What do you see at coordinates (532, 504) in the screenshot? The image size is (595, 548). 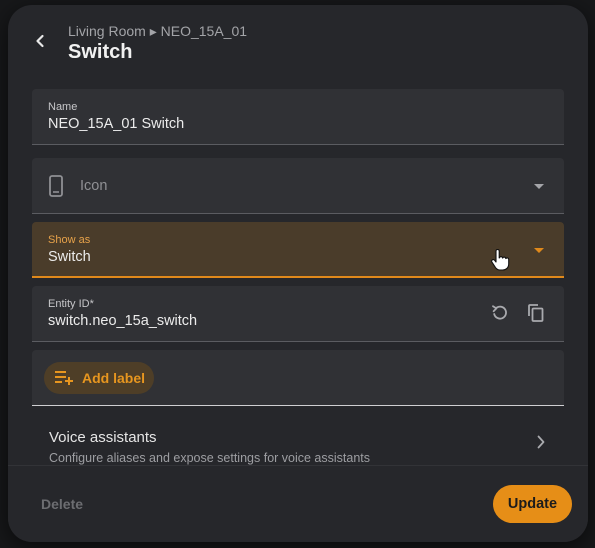 I see `update-button: Update` at bounding box center [532, 504].